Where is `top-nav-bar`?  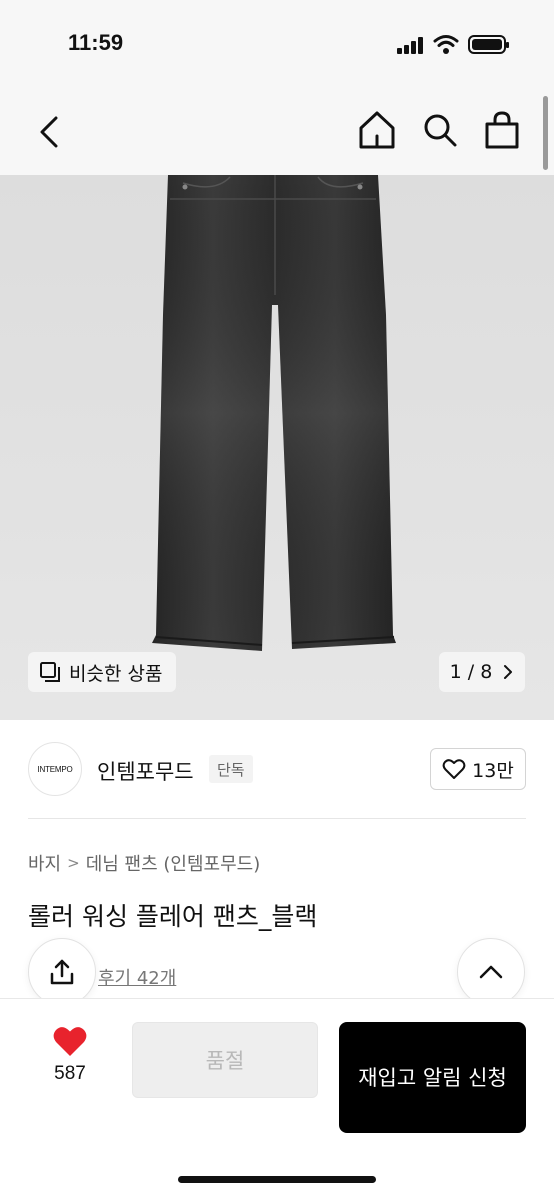 top-nav-bar is located at coordinates (277, 132).